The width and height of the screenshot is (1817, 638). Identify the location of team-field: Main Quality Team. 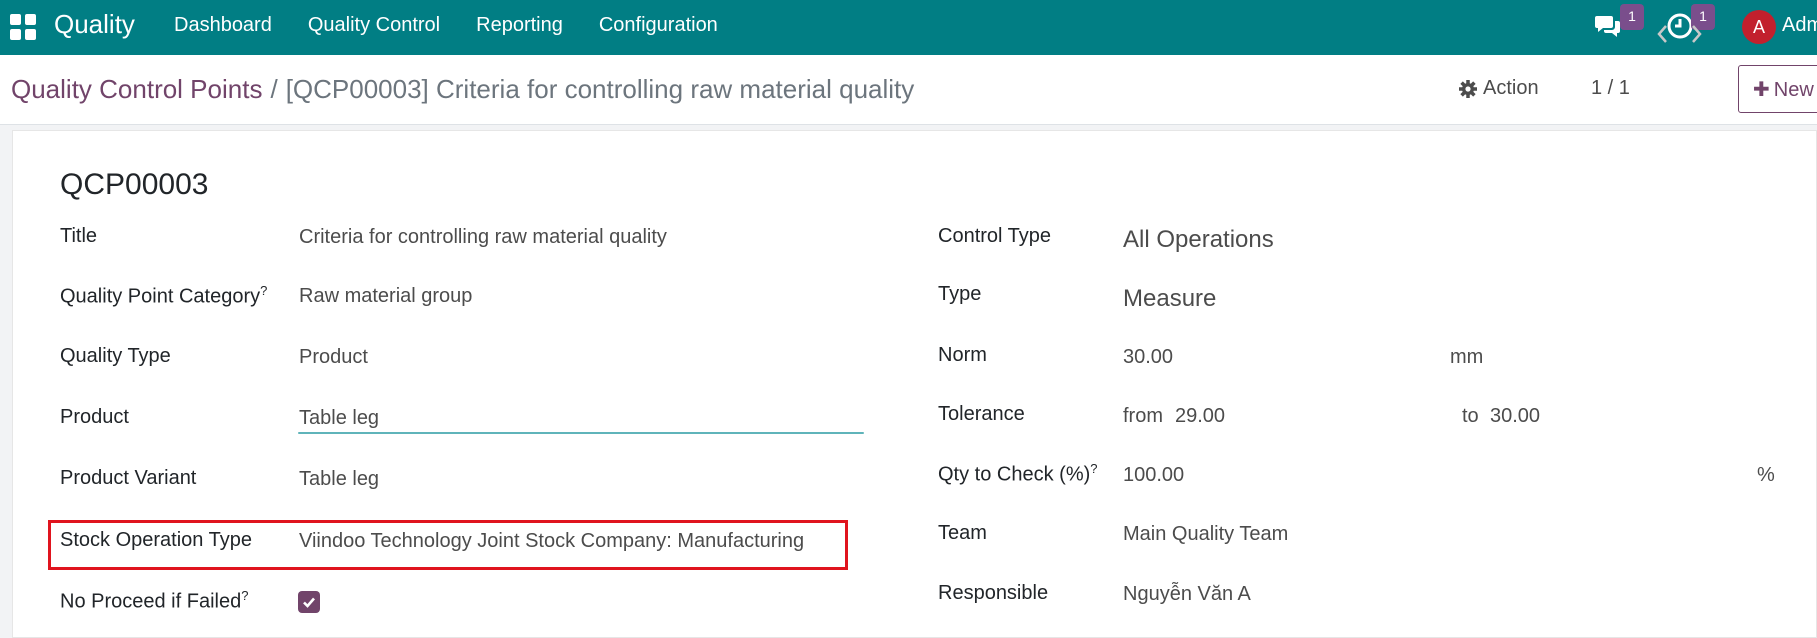
(1205, 534).